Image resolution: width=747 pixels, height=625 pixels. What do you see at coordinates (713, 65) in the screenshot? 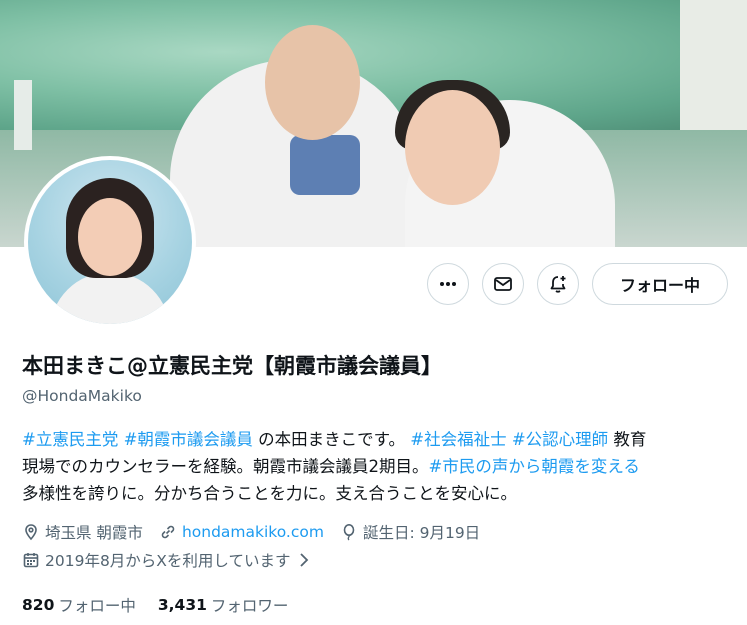
I see `banner-sign-right` at bounding box center [713, 65].